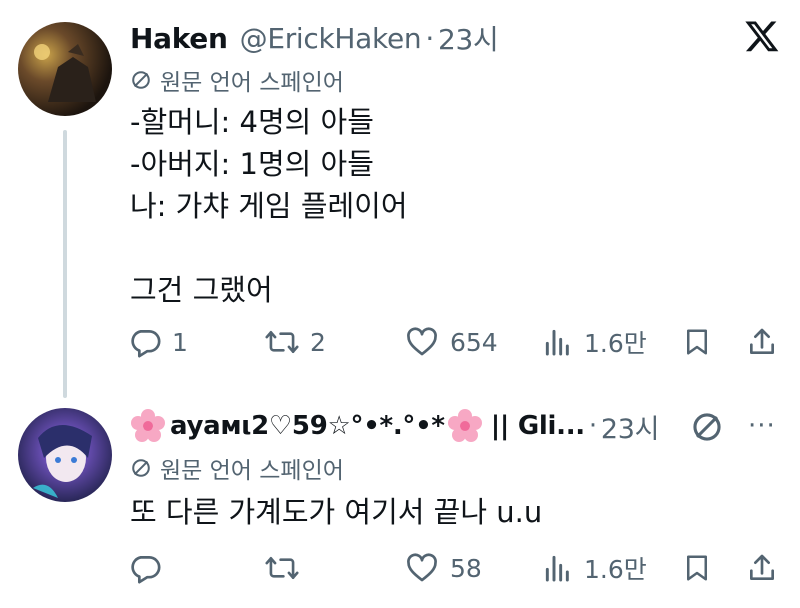  What do you see at coordinates (180, 342) in the screenshot?
I see `reply-count: 1` at bounding box center [180, 342].